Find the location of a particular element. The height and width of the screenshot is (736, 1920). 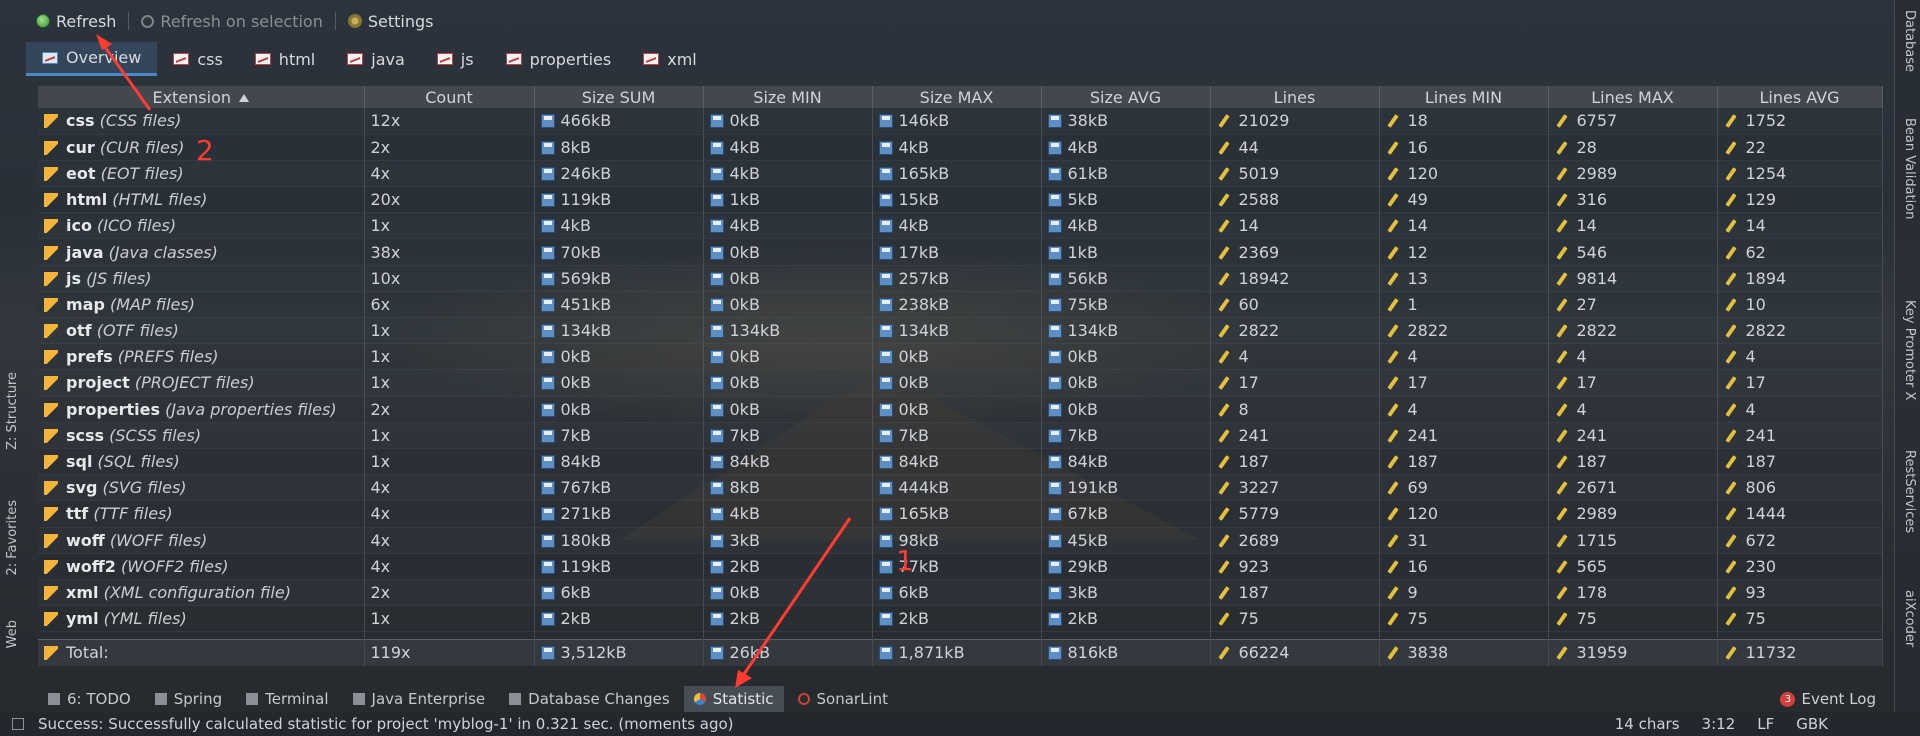

tab-css: css is located at coordinates (197, 59).